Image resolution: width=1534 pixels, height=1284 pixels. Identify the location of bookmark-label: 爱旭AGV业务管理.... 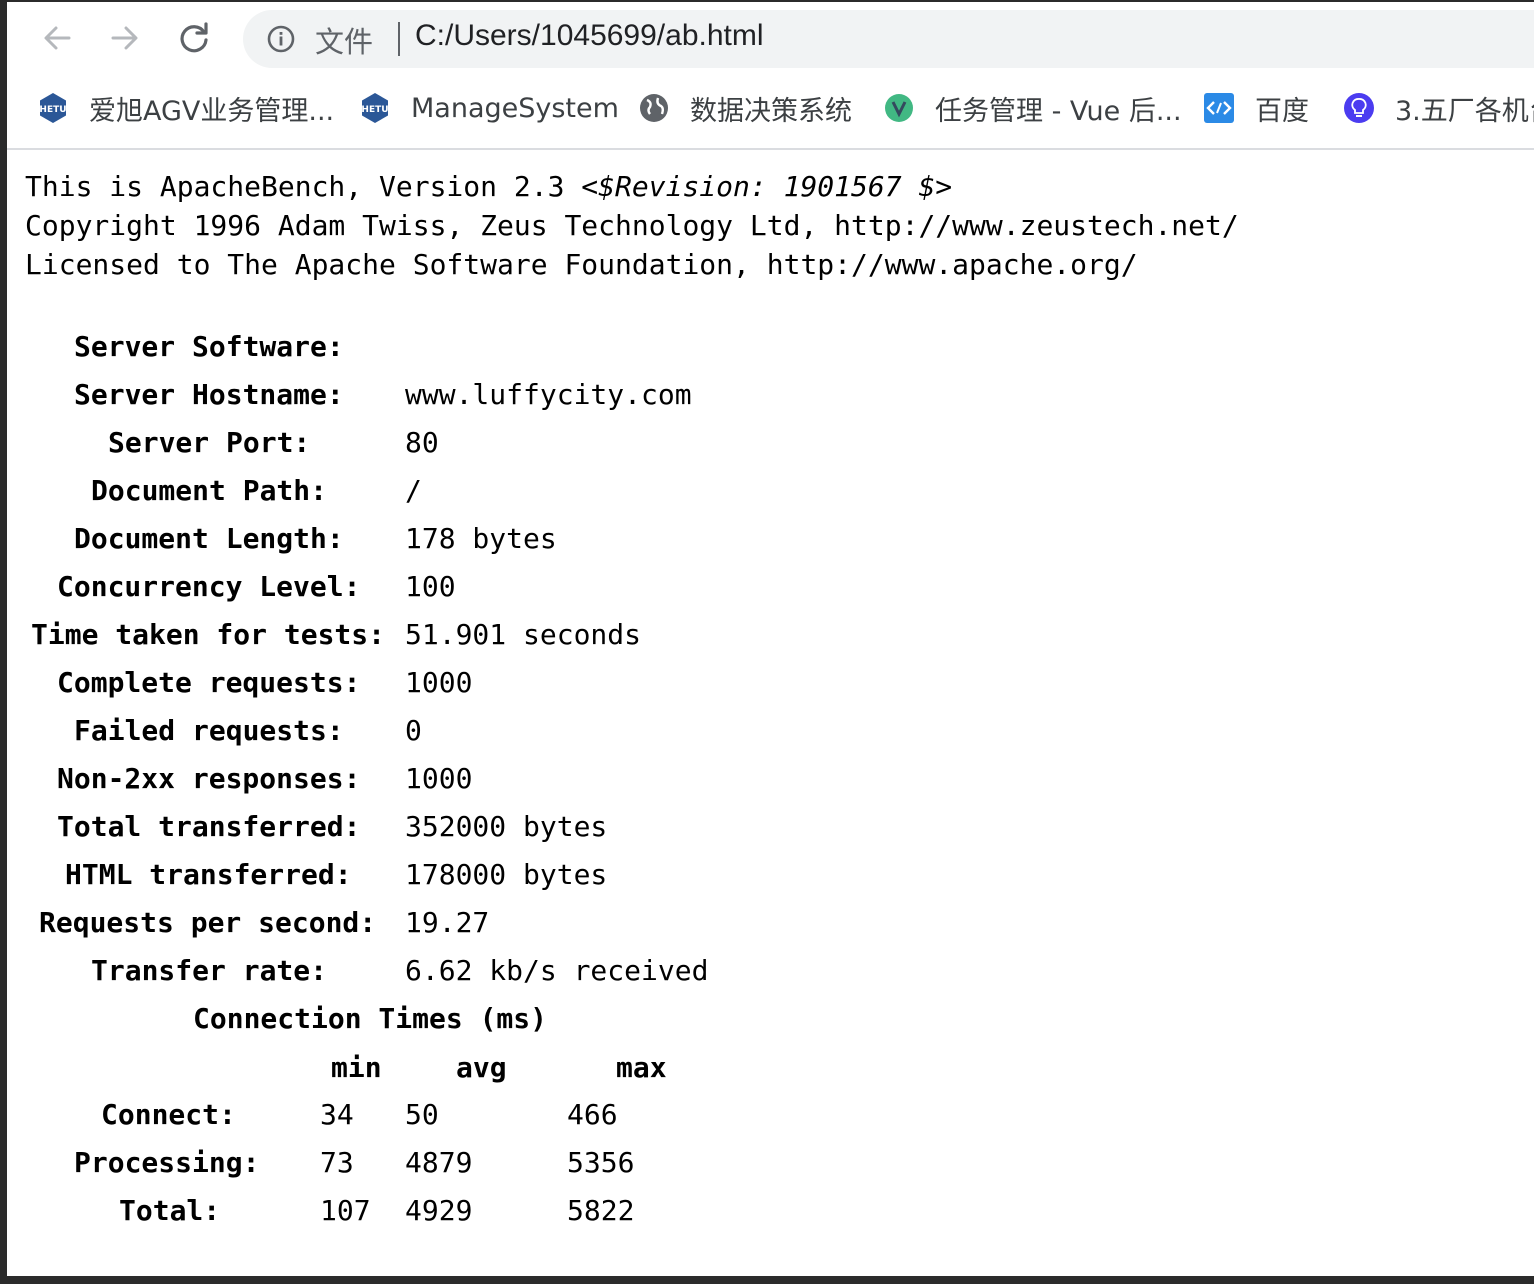
(212, 111).